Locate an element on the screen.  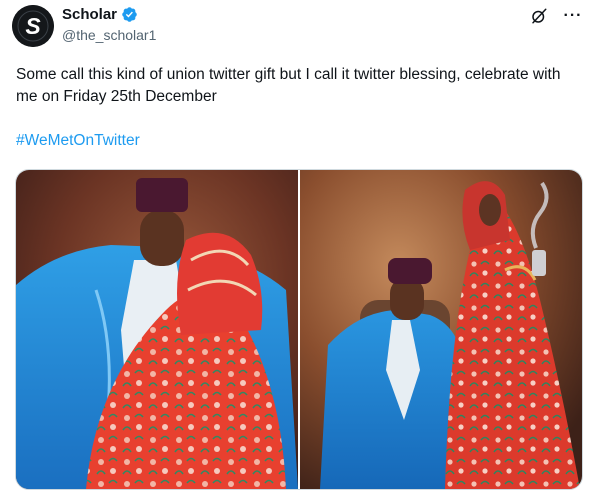
more-glyph: ··· is located at coordinates (573, 15).